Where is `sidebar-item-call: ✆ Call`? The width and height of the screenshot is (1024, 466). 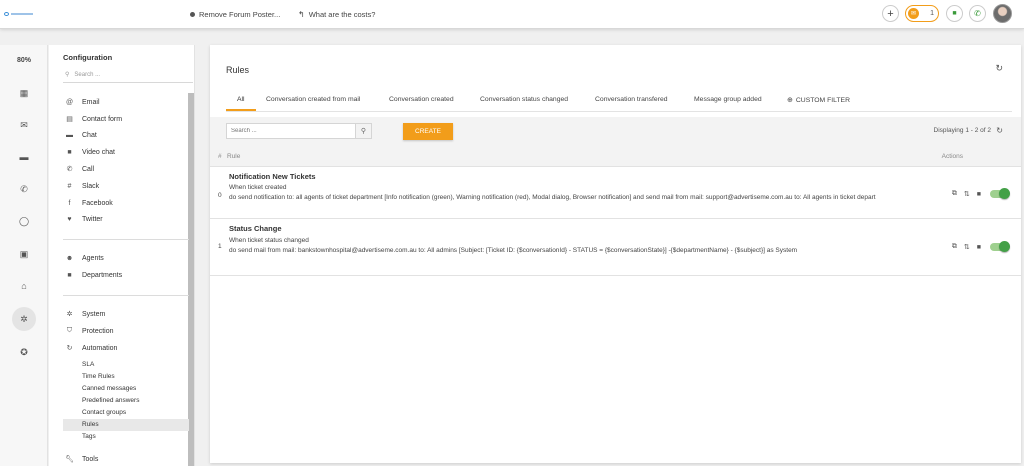 sidebar-item-call: ✆ Call is located at coordinates (80, 169).